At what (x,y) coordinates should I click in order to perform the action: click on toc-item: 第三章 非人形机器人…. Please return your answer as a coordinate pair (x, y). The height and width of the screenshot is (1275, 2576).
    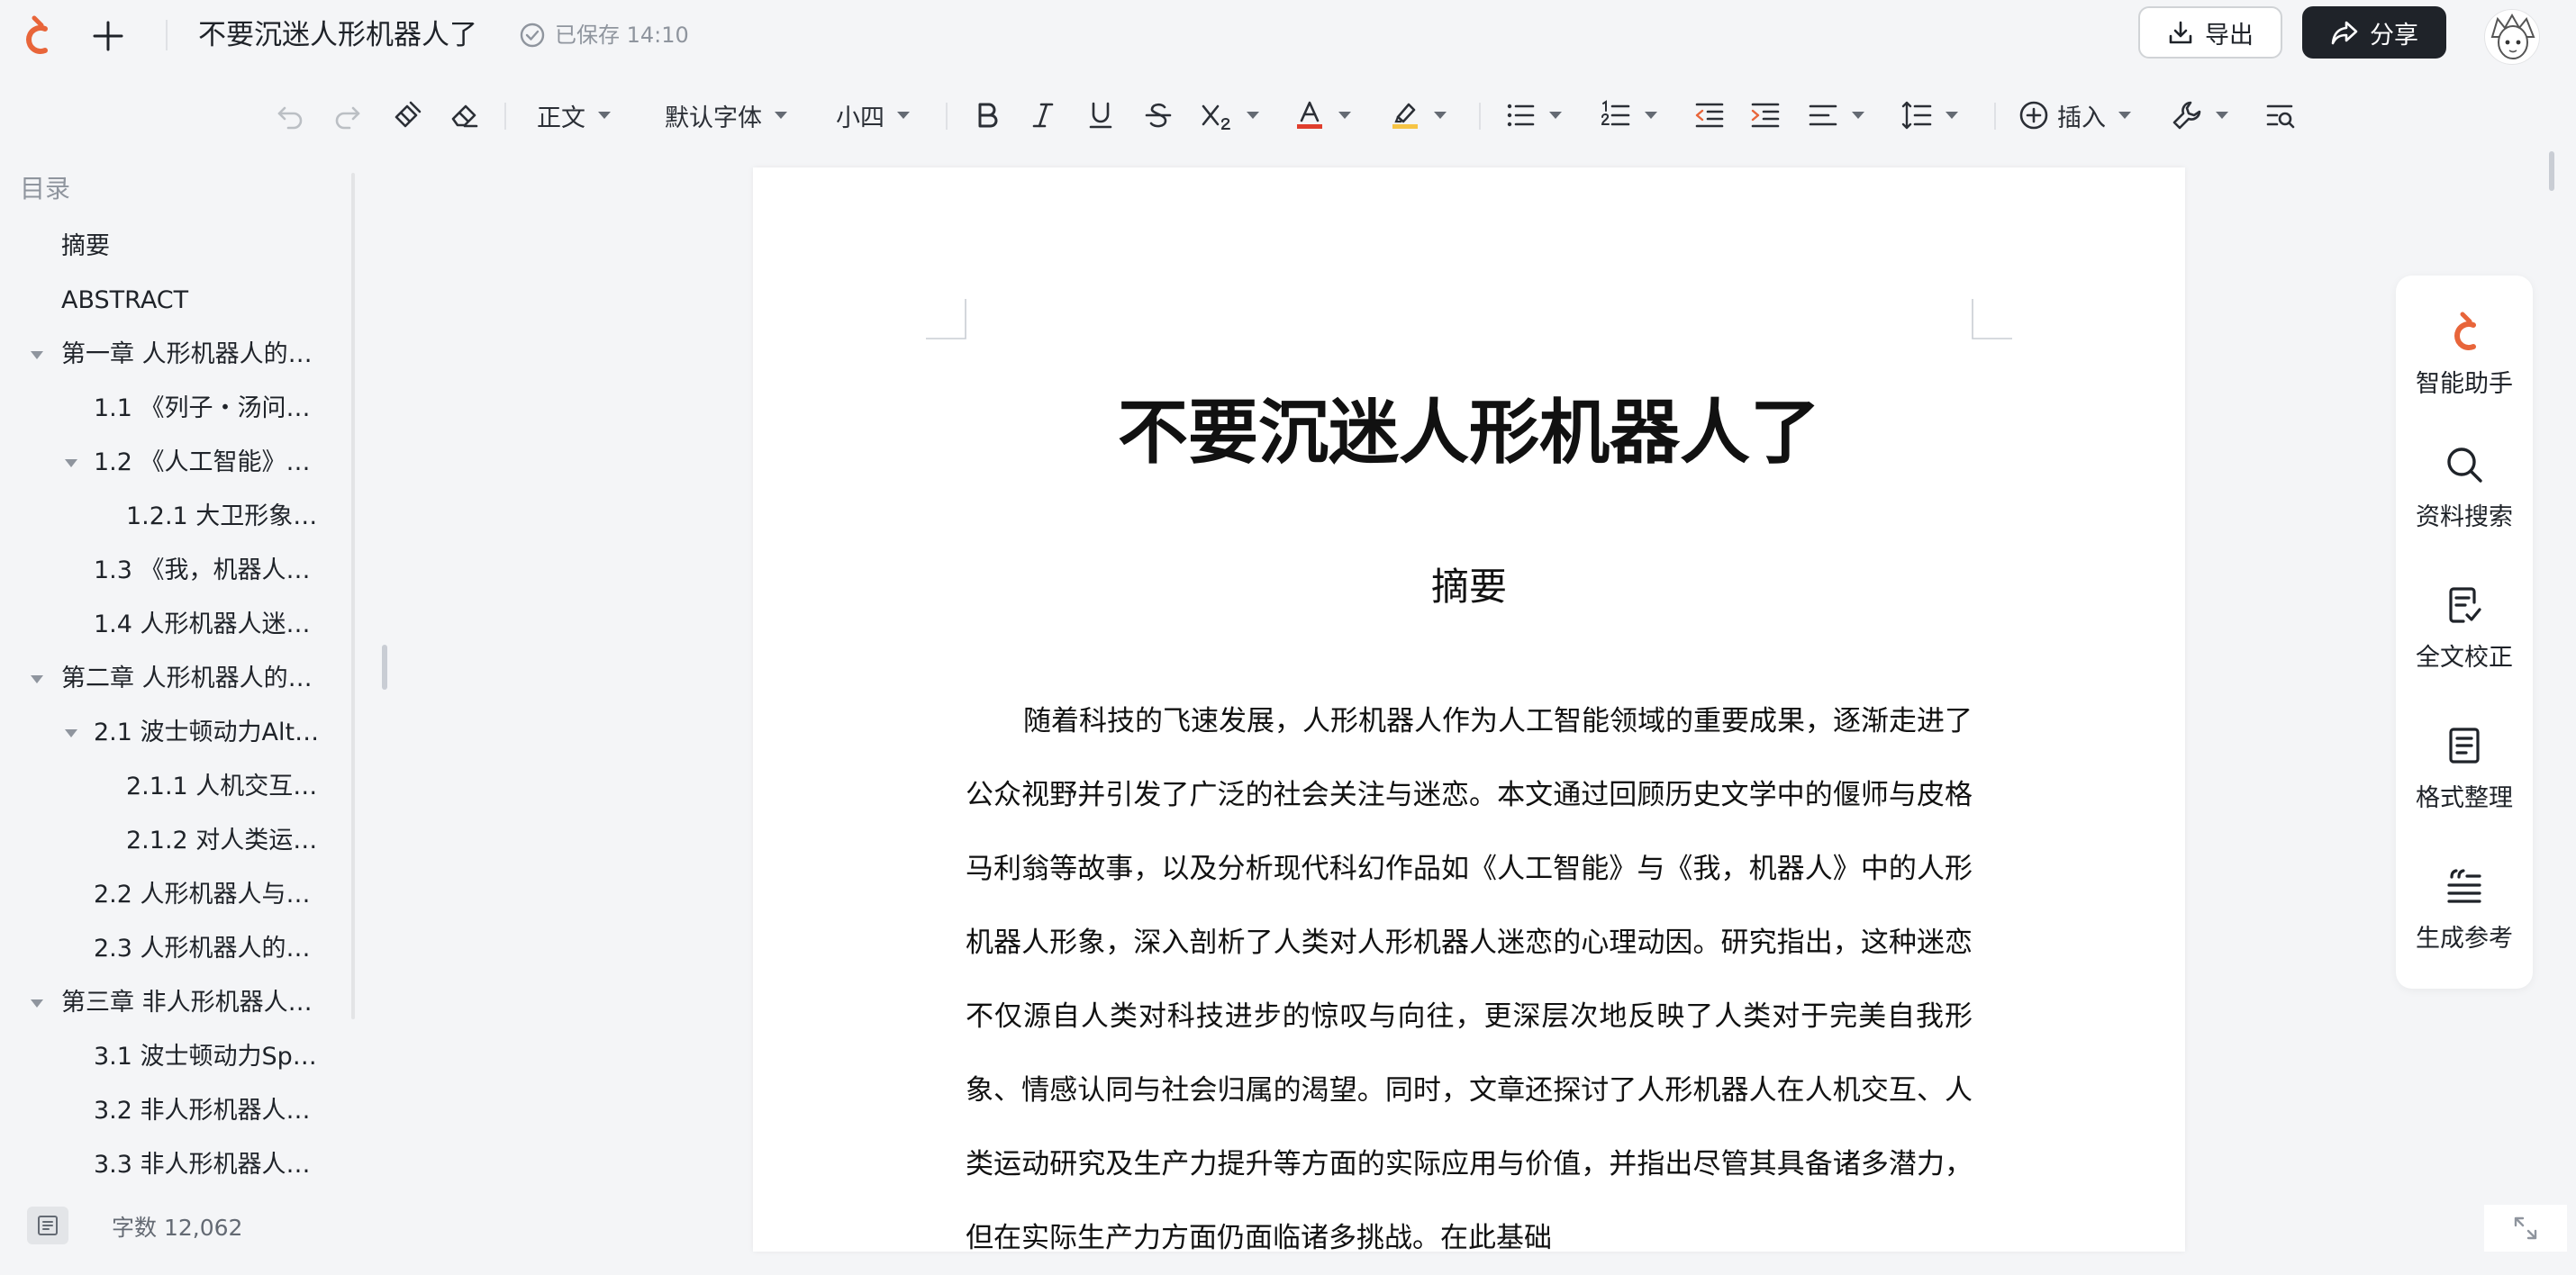
    Looking at the image, I should click on (187, 1003).